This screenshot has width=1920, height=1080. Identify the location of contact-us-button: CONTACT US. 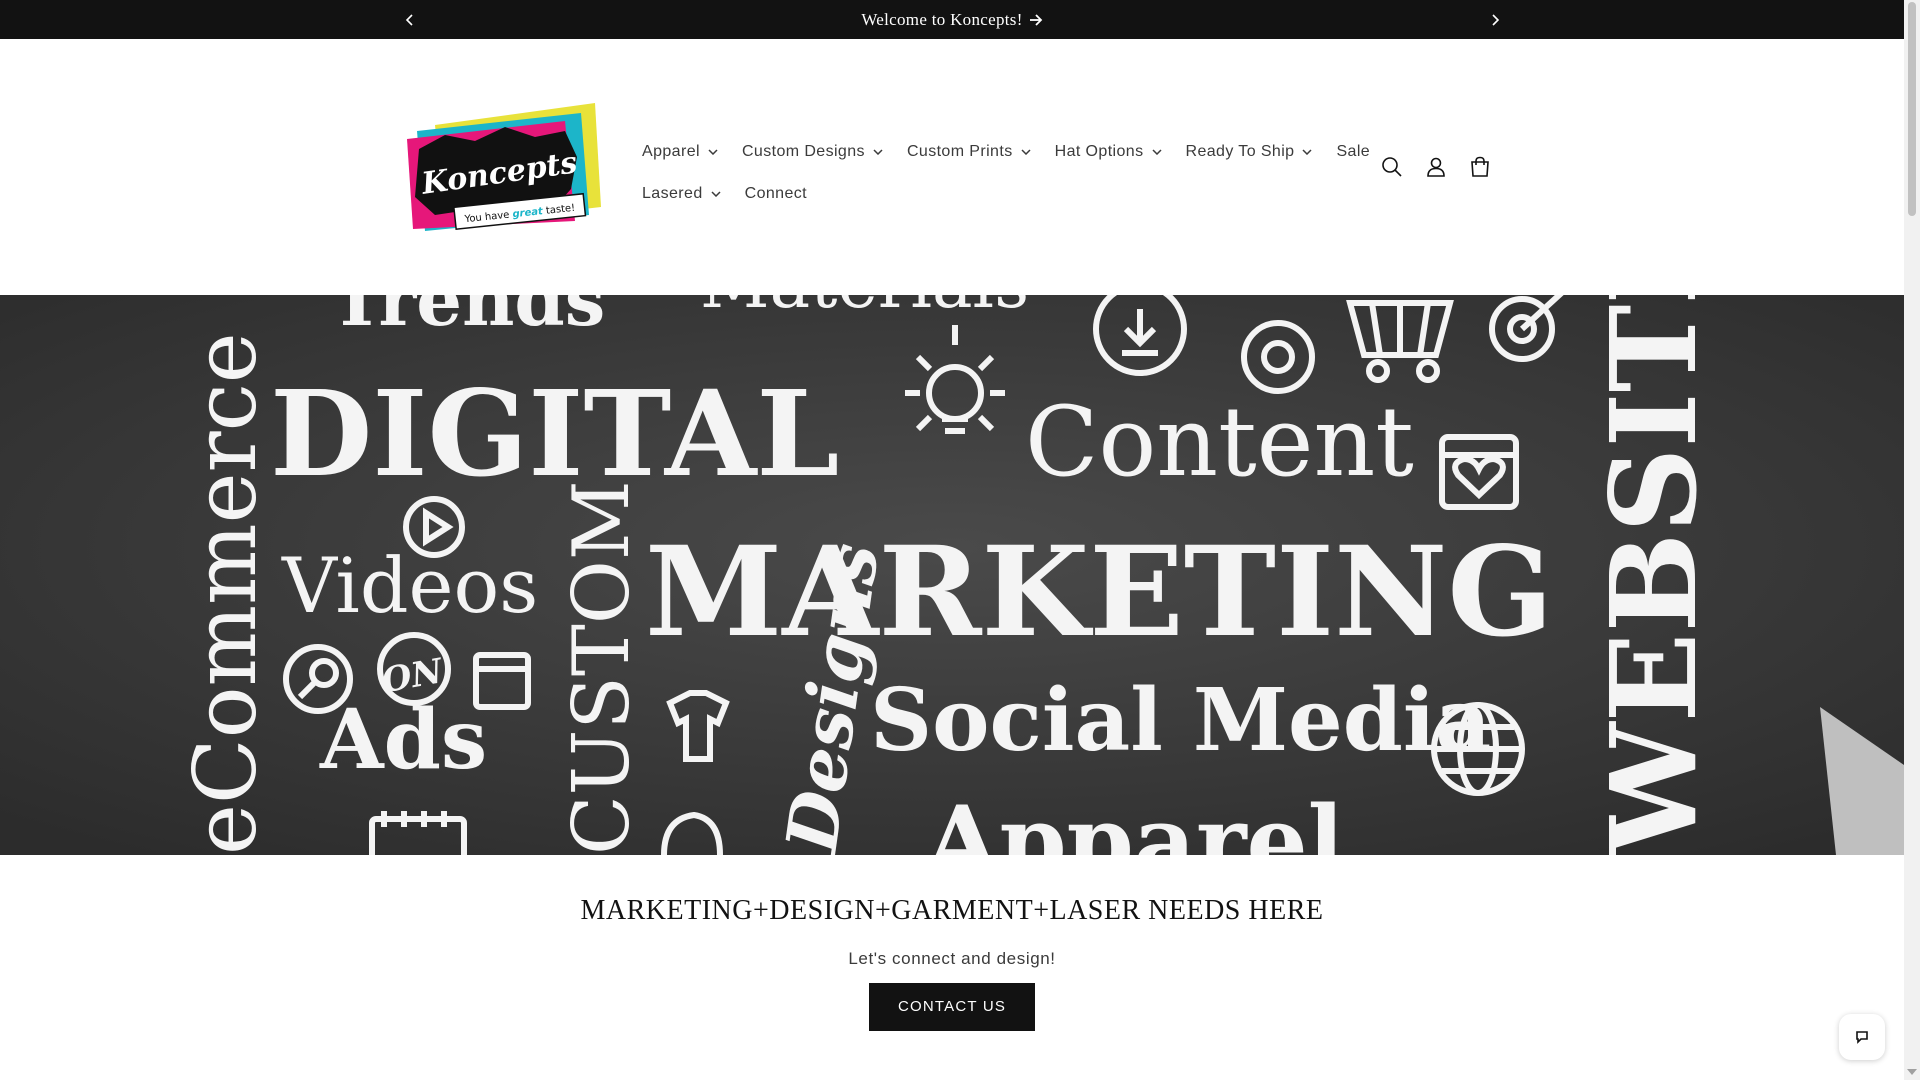
(952, 1007).